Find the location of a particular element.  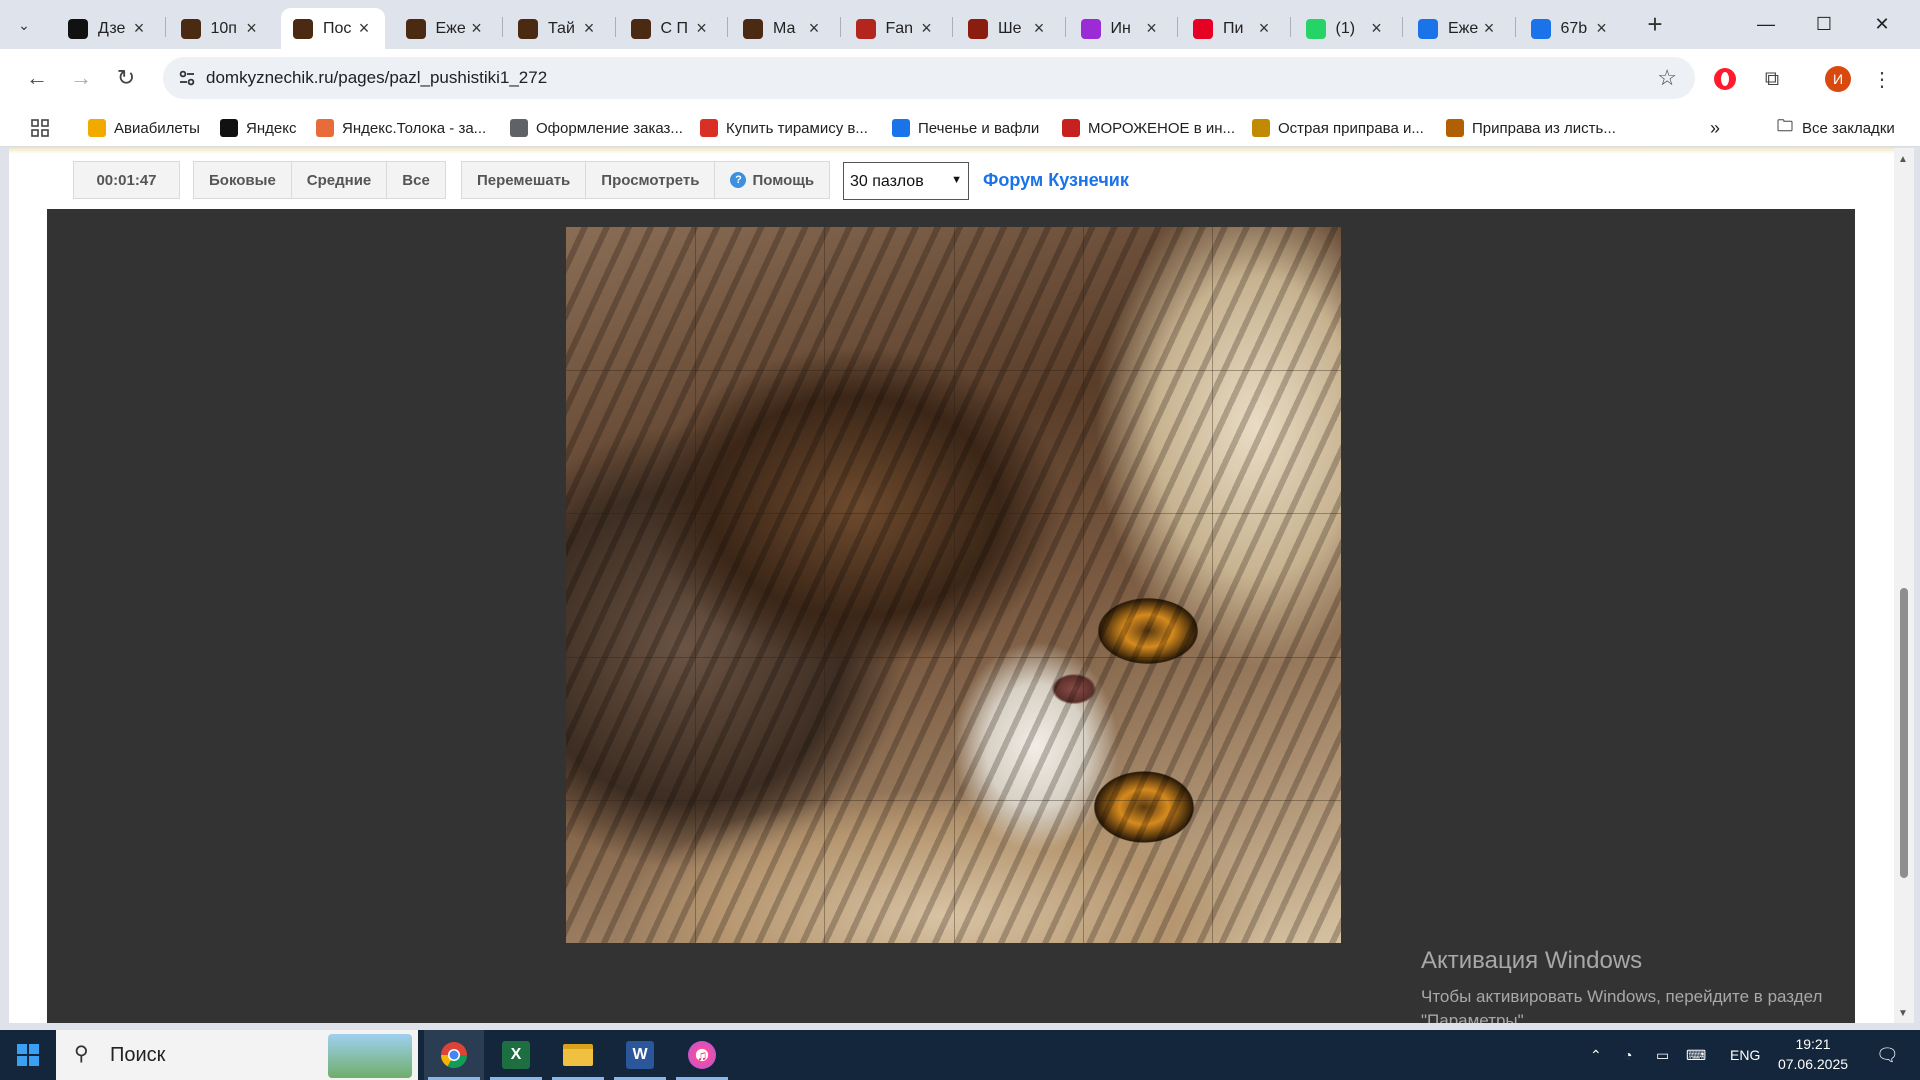

scroll-up-icon: ▲ is located at coordinates (1903, 159).